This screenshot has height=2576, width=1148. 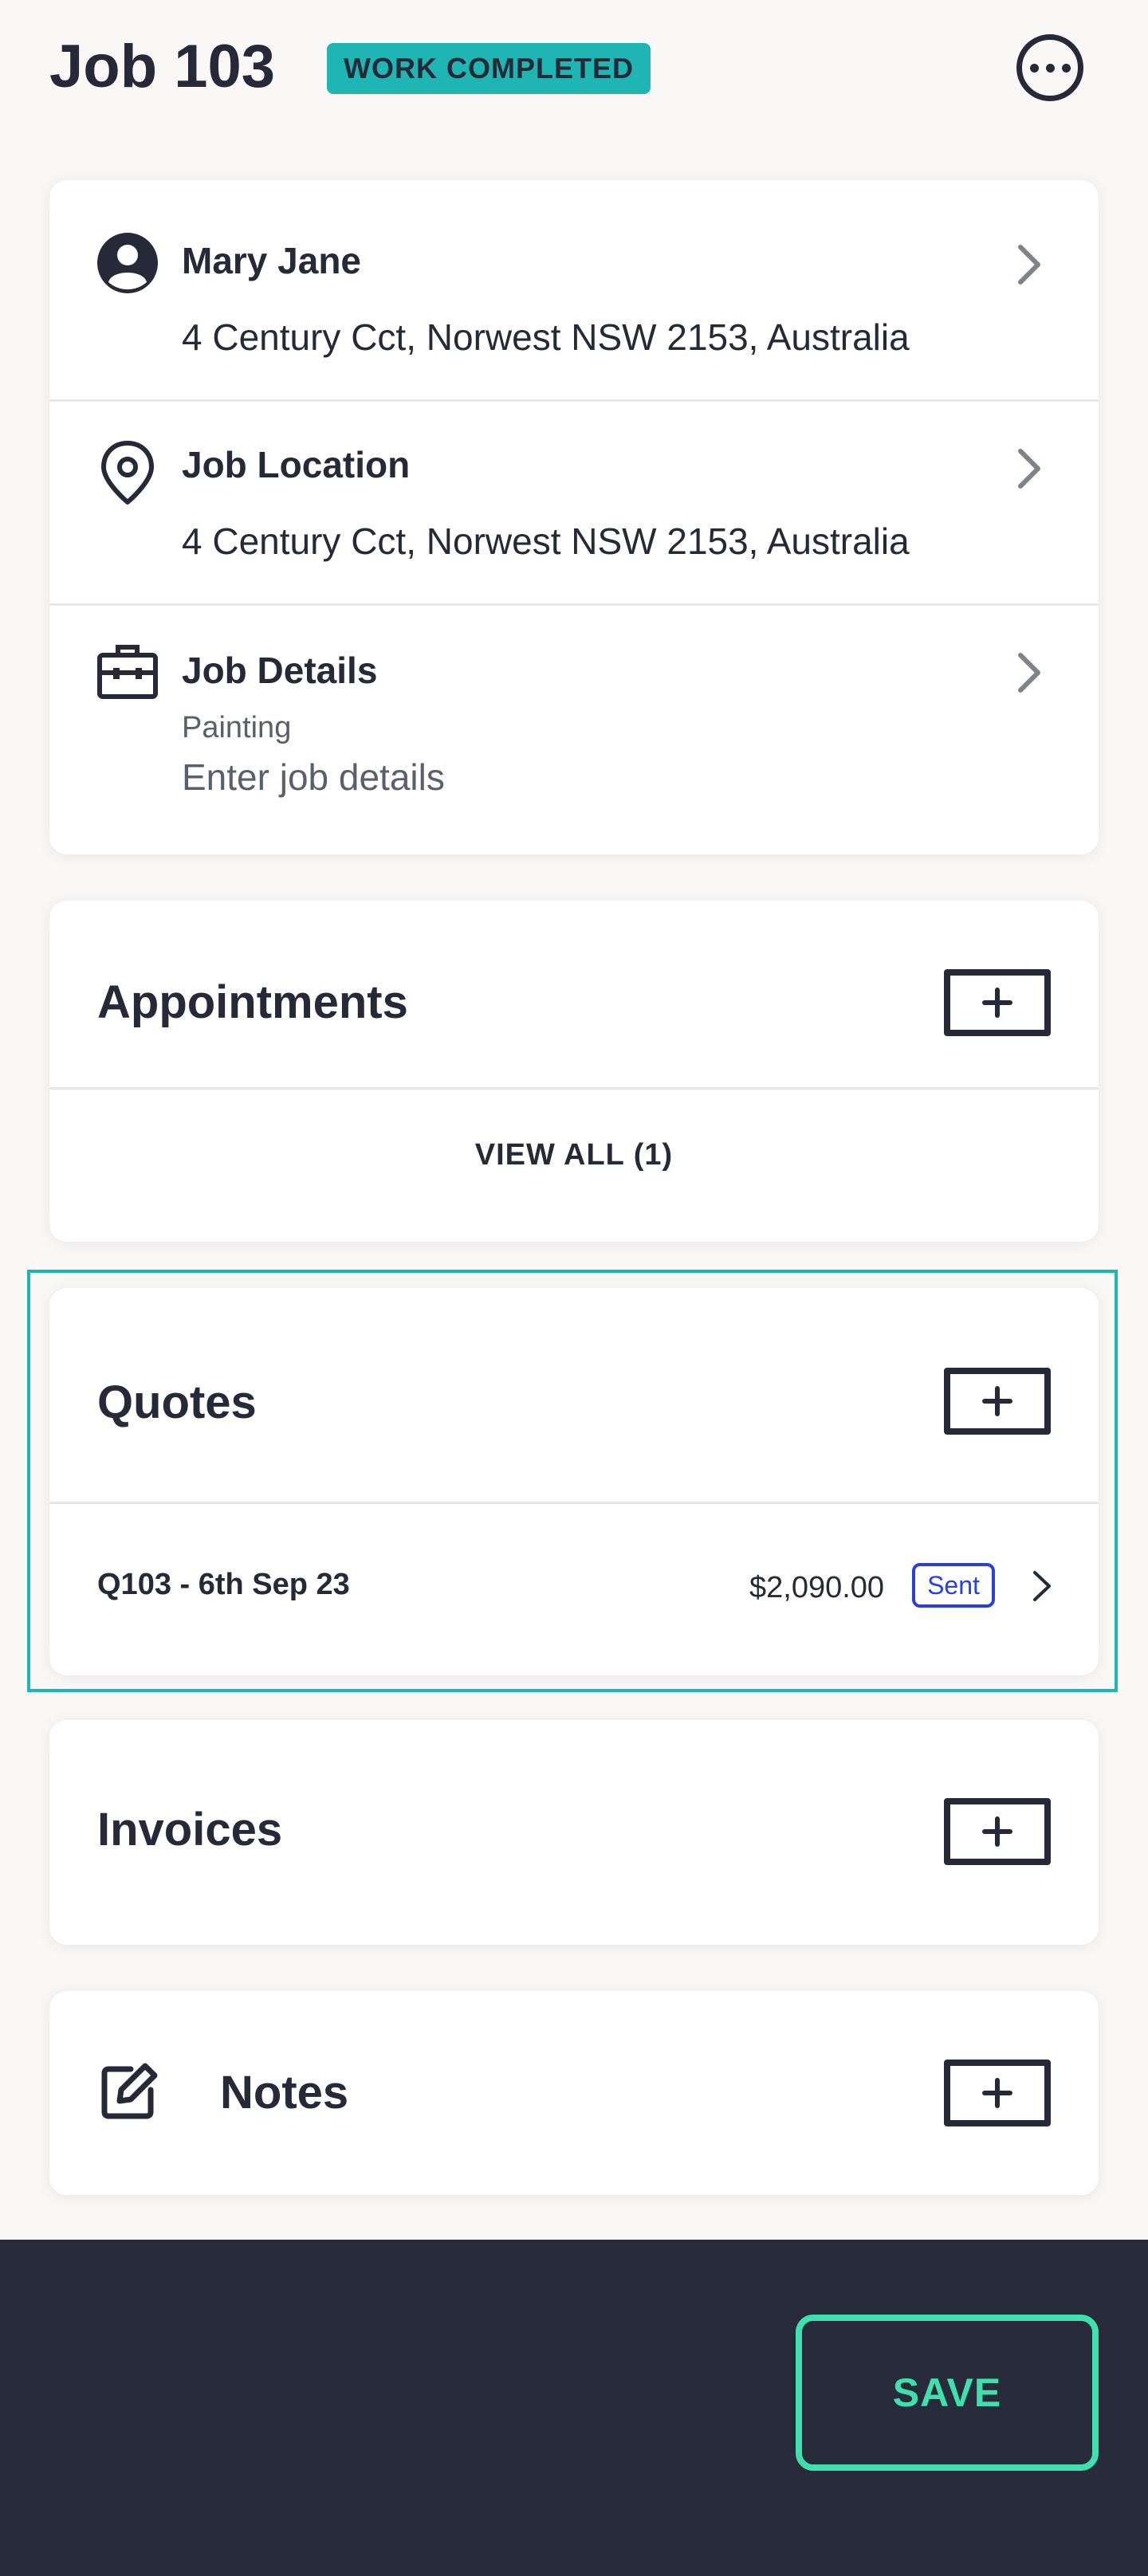 What do you see at coordinates (224, 1584) in the screenshot?
I see `quote-label: Q103 - 6th Sep 23` at bounding box center [224, 1584].